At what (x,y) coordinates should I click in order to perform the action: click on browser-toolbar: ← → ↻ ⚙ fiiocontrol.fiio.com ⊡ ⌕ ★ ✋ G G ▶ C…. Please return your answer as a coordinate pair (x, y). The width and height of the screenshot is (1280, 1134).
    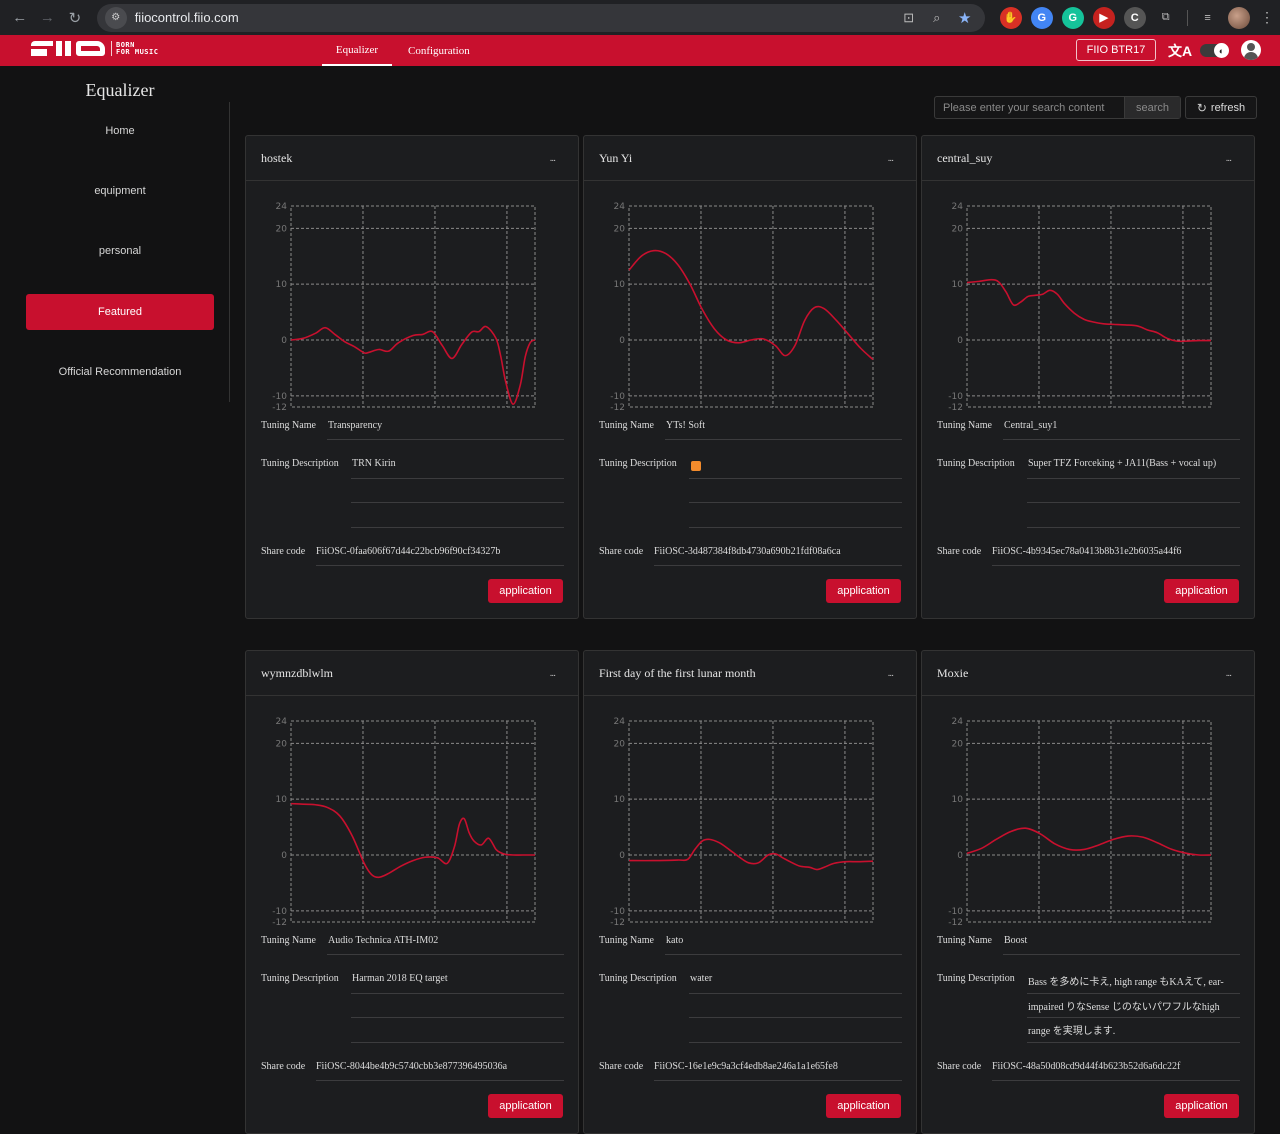
    Looking at the image, I should click on (640, 17).